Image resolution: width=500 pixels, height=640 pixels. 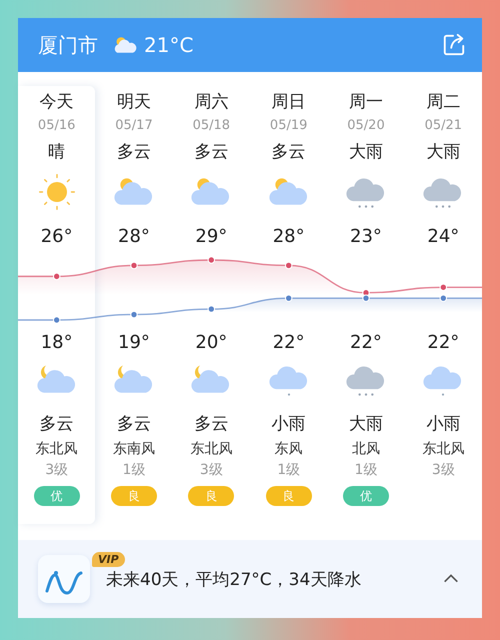 What do you see at coordinates (133, 449) in the screenshot?
I see `wind-direction: 东南风` at bounding box center [133, 449].